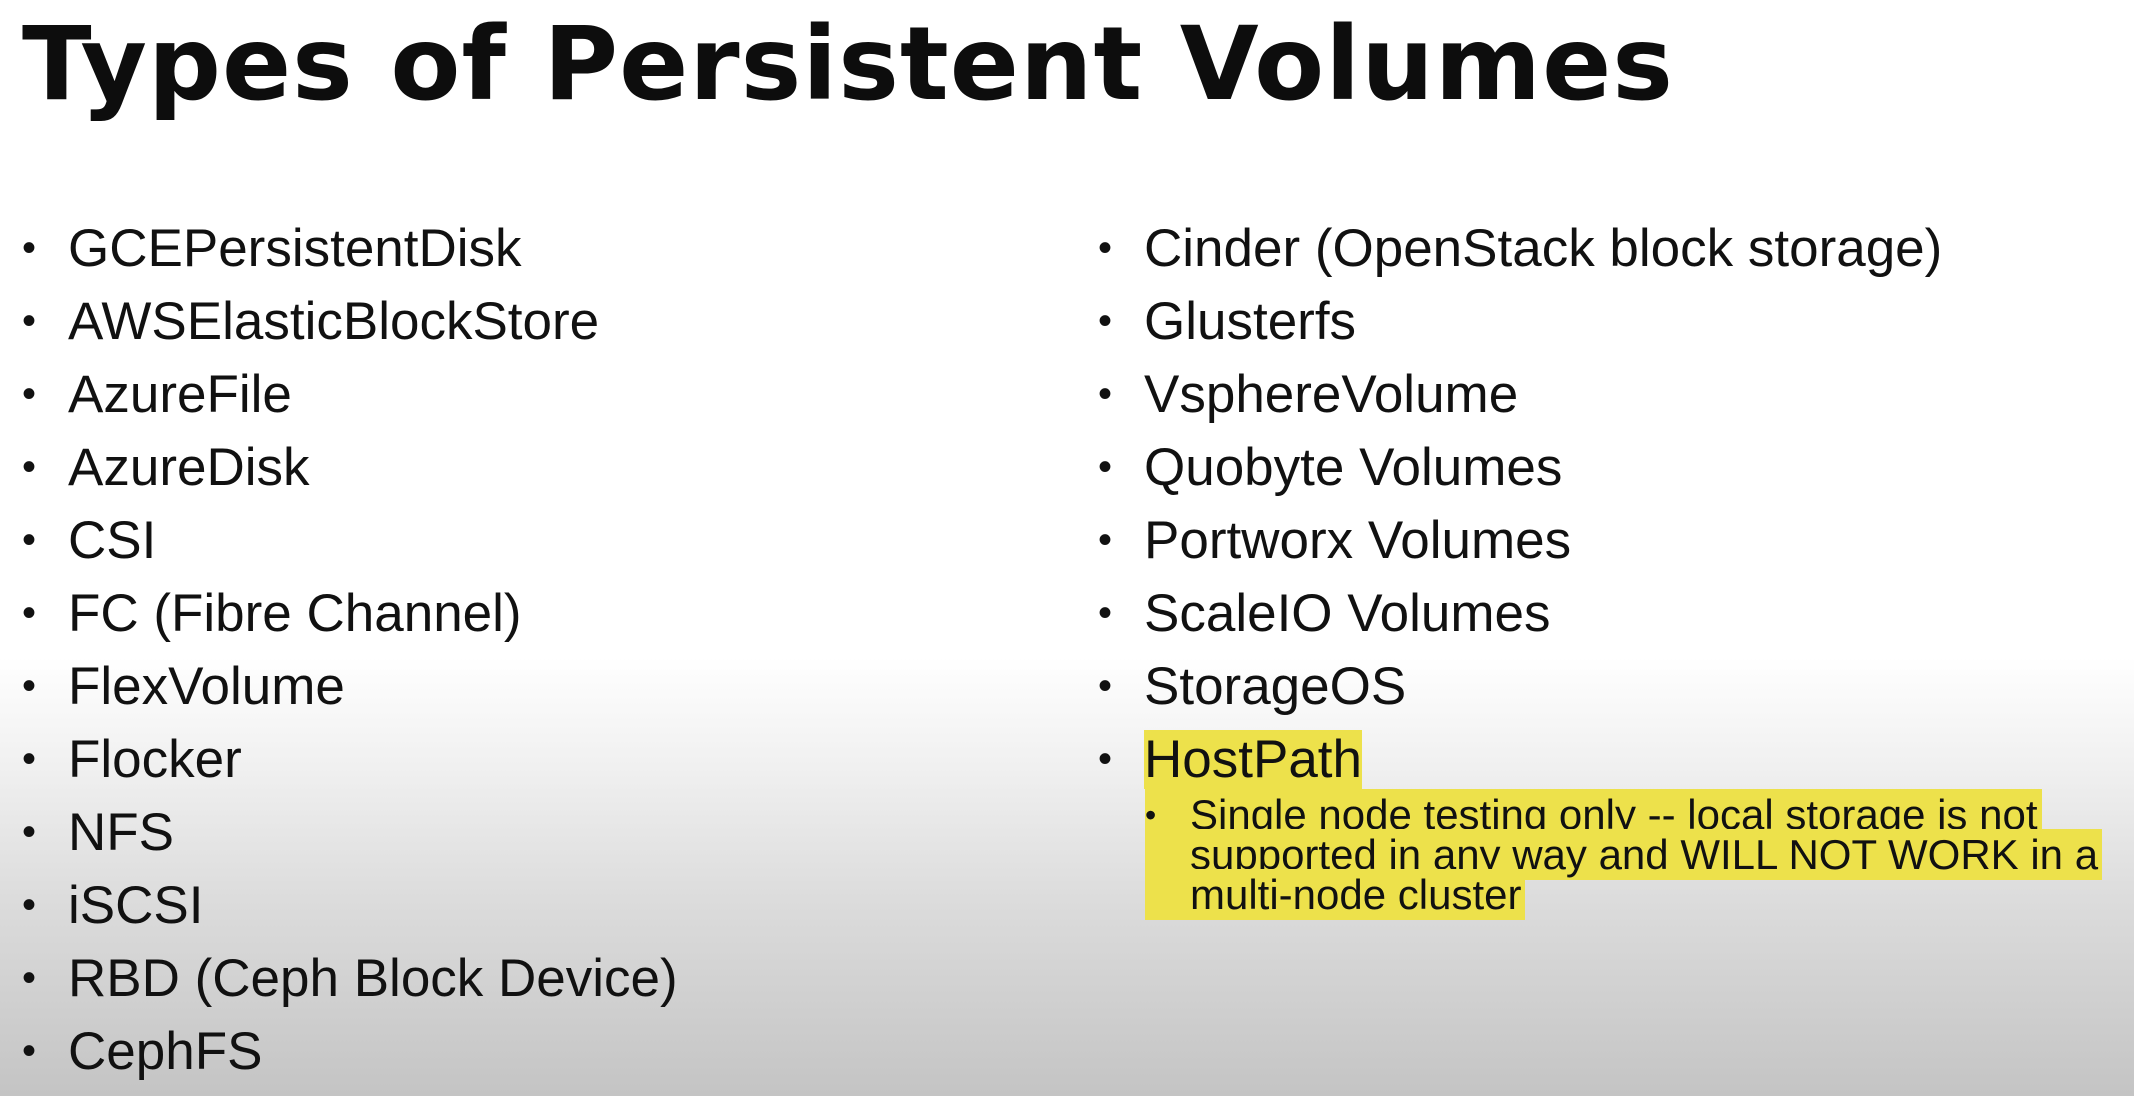  Describe the element at coordinates (350, 394) in the screenshot. I see `list-item: • AzureFile` at that location.